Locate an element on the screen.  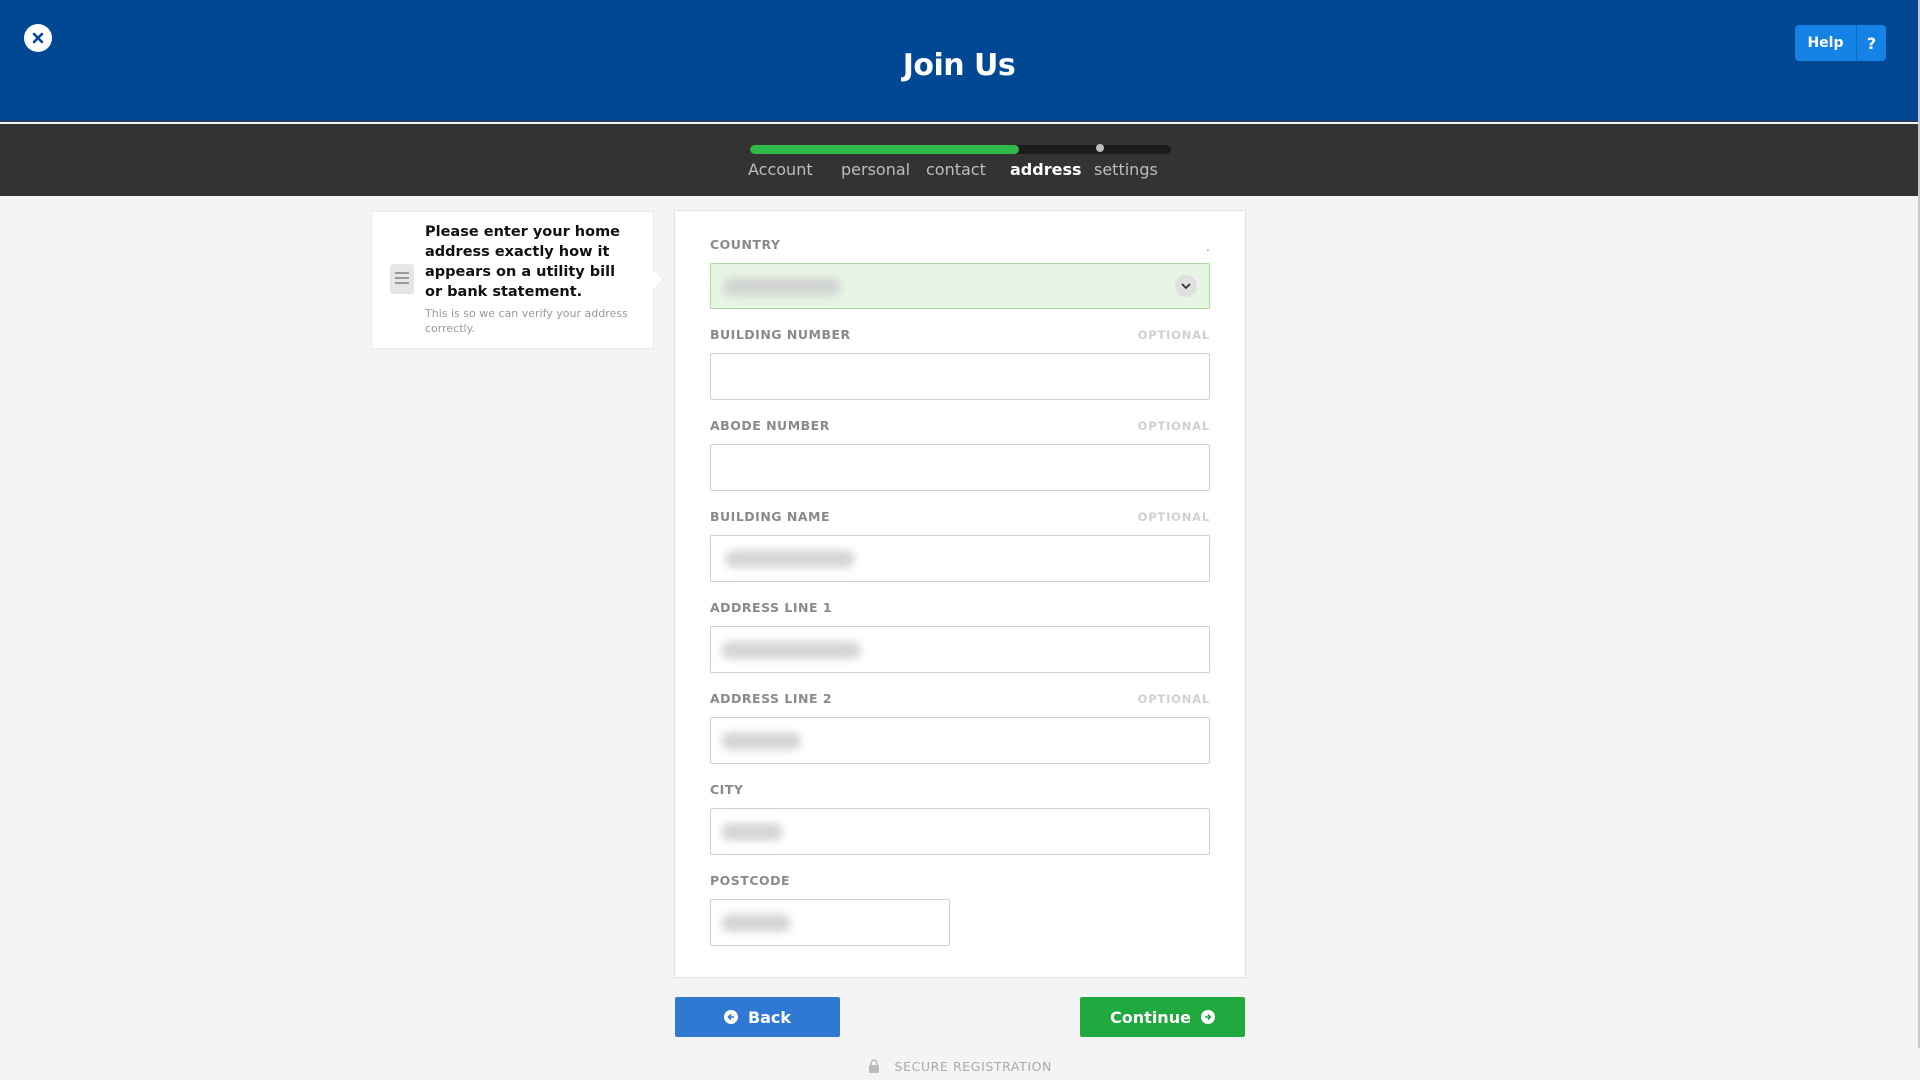
required-mark: . is located at coordinates (1208, 247).